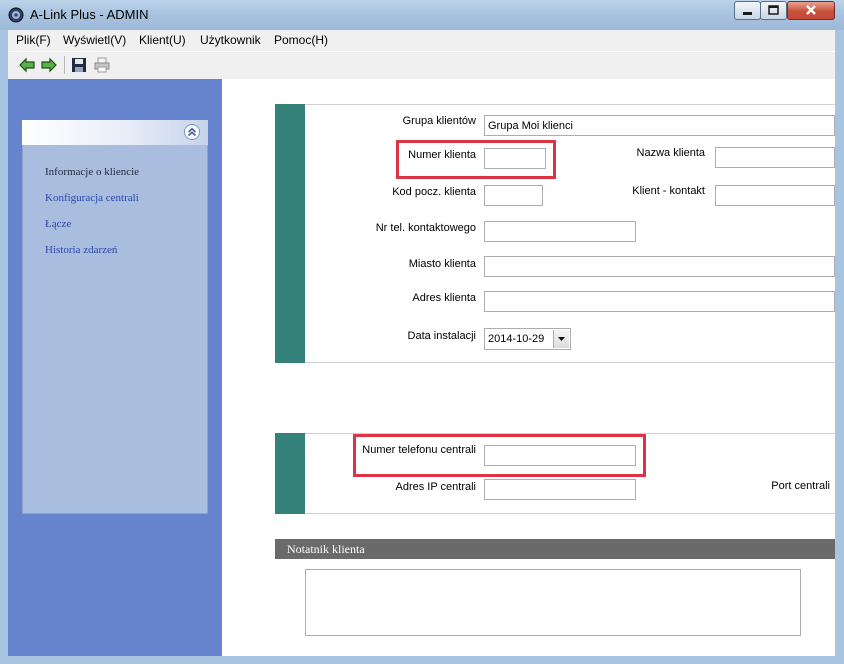  I want to click on window-frame-left, so click(4, 347).